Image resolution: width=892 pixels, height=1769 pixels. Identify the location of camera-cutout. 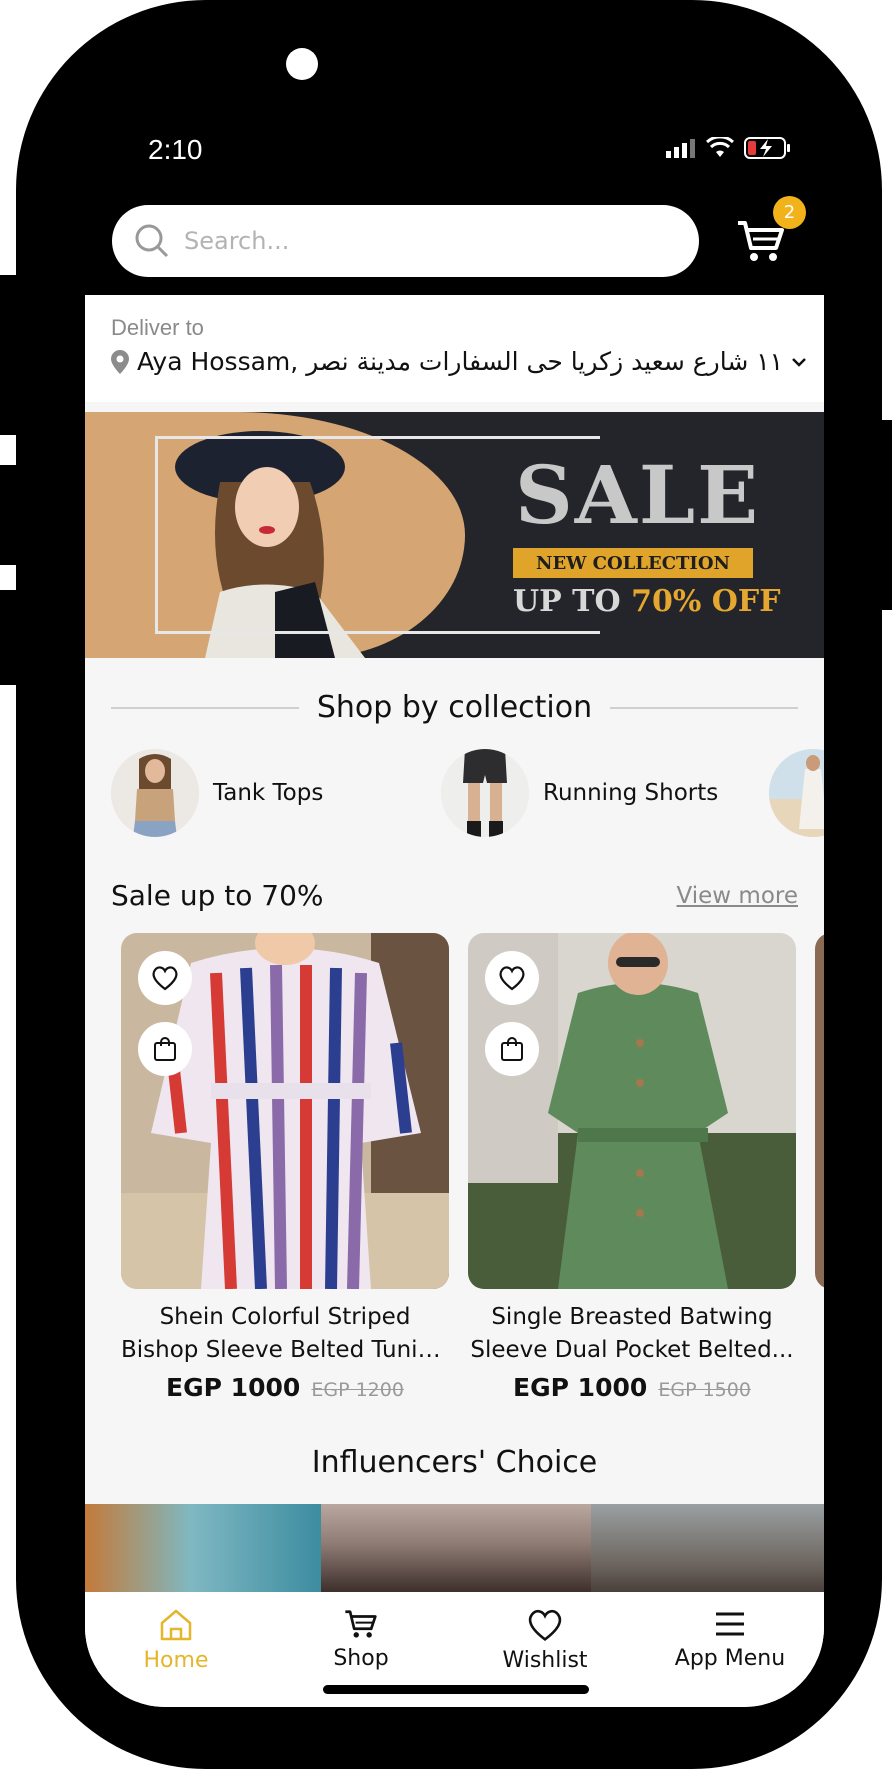
(302, 64).